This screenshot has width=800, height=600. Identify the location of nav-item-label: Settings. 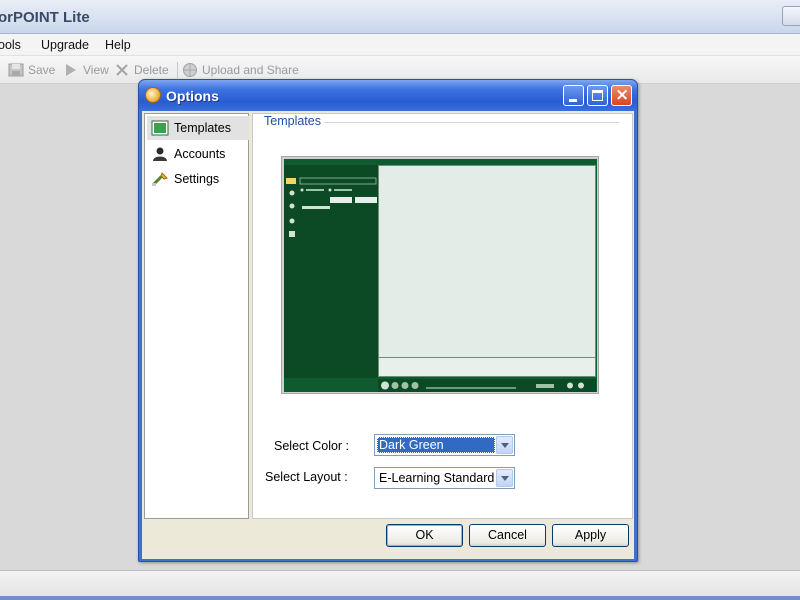
(197, 179).